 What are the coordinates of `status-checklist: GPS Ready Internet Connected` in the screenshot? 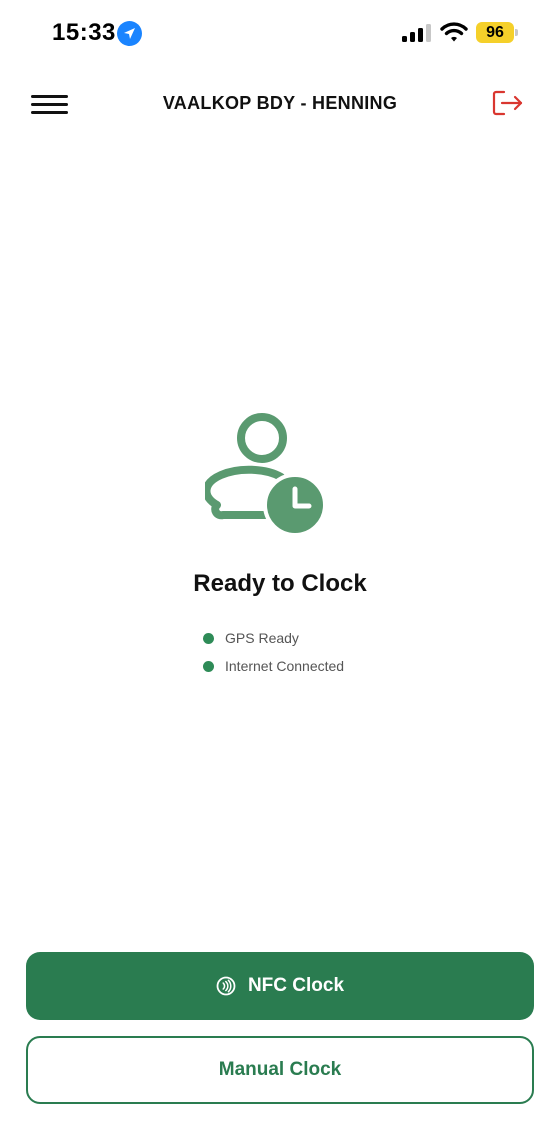 It's located at (273, 652).